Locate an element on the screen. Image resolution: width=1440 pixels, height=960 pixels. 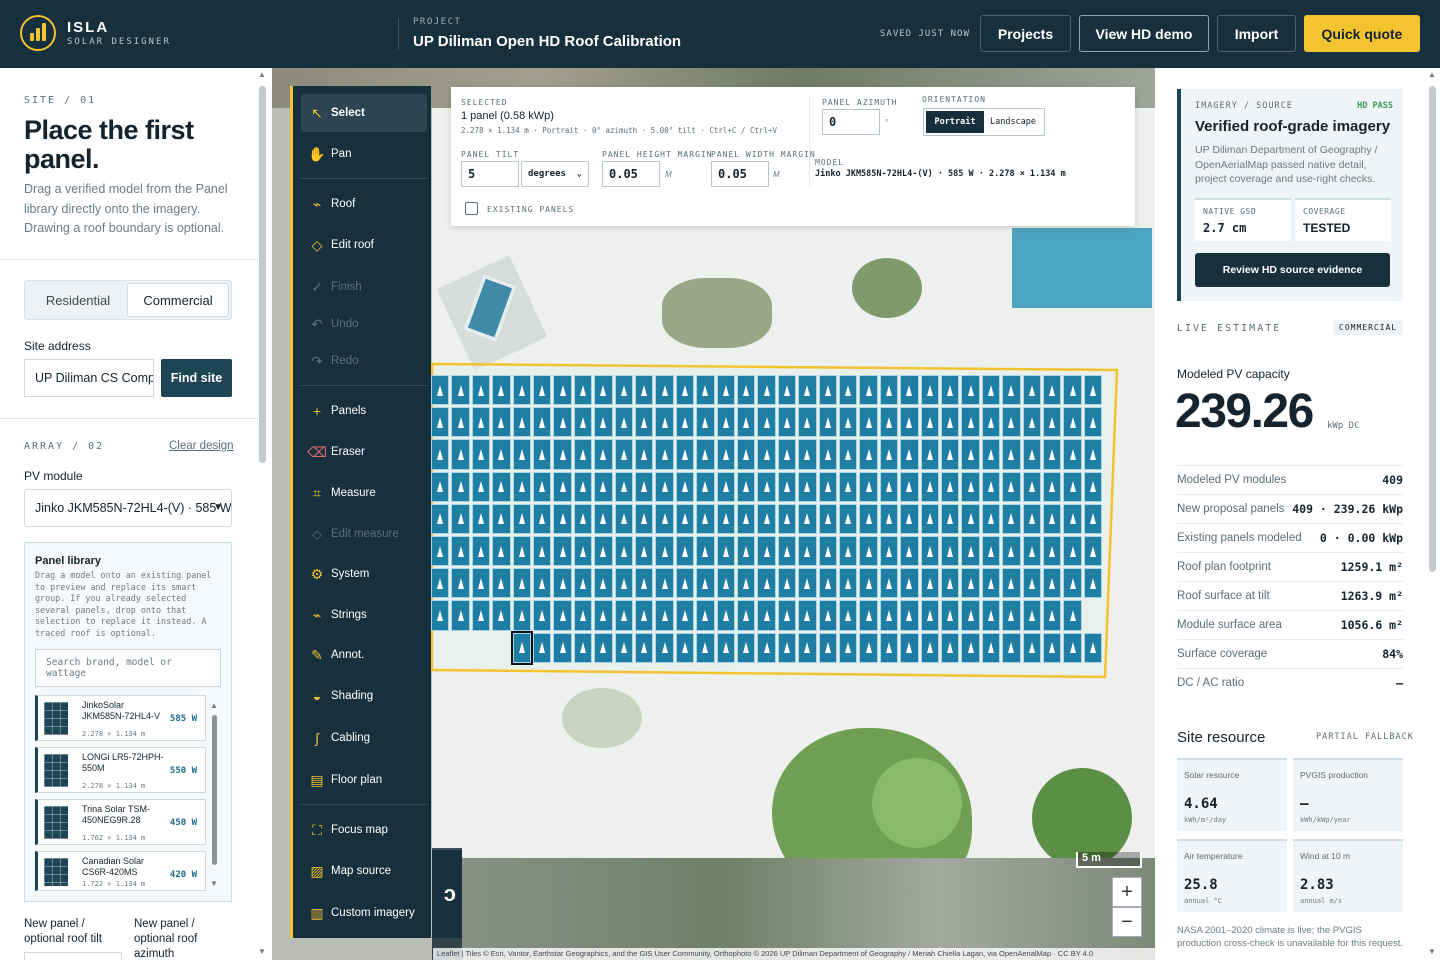
panel-array is located at coordinates (767, 520).